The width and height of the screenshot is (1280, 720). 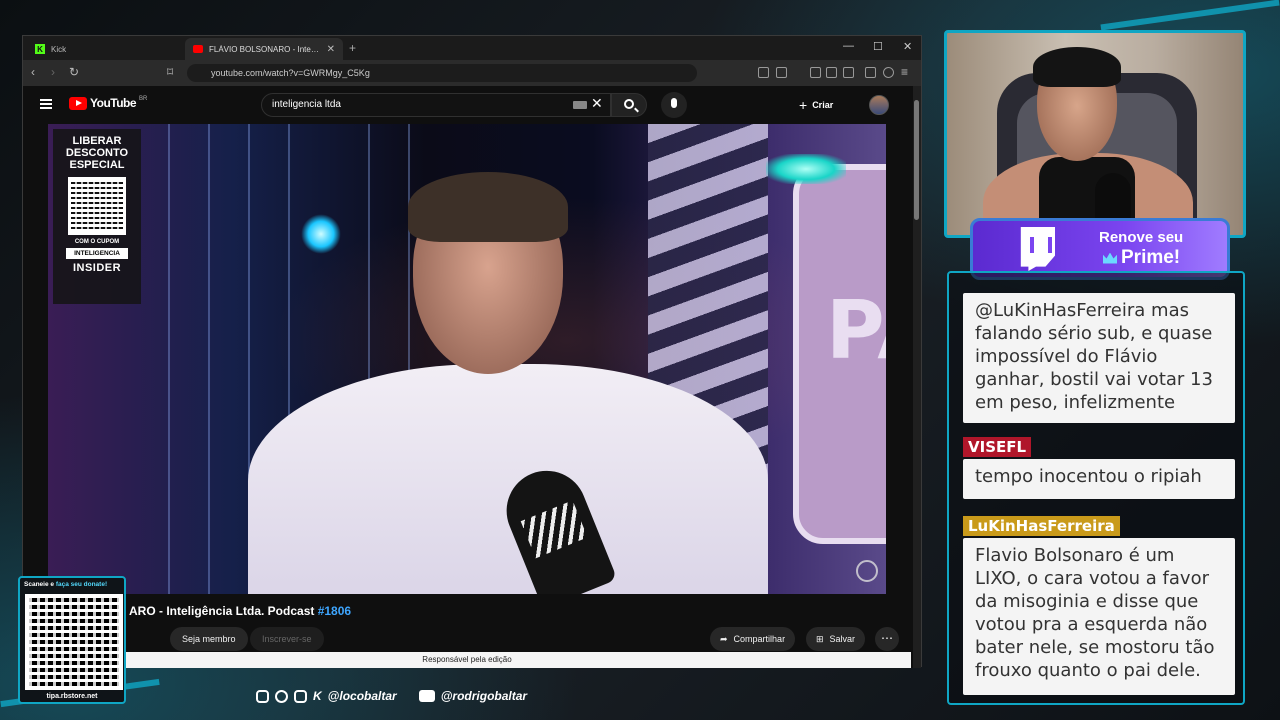 What do you see at coordinates (97, 268) in the screenshot?
I see `promo-brand: INSIDER` at bounding box center [97, 268].